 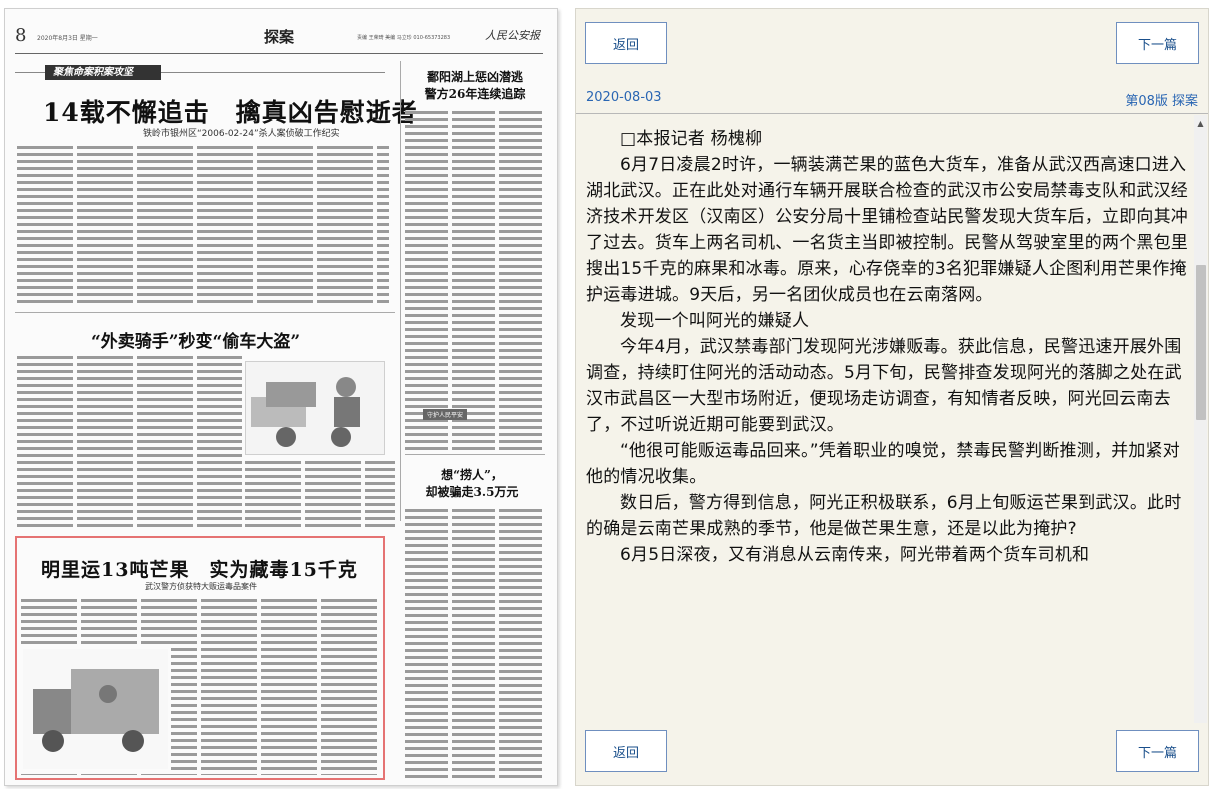 I want to click on header-rule, so click(x=279, y=53).